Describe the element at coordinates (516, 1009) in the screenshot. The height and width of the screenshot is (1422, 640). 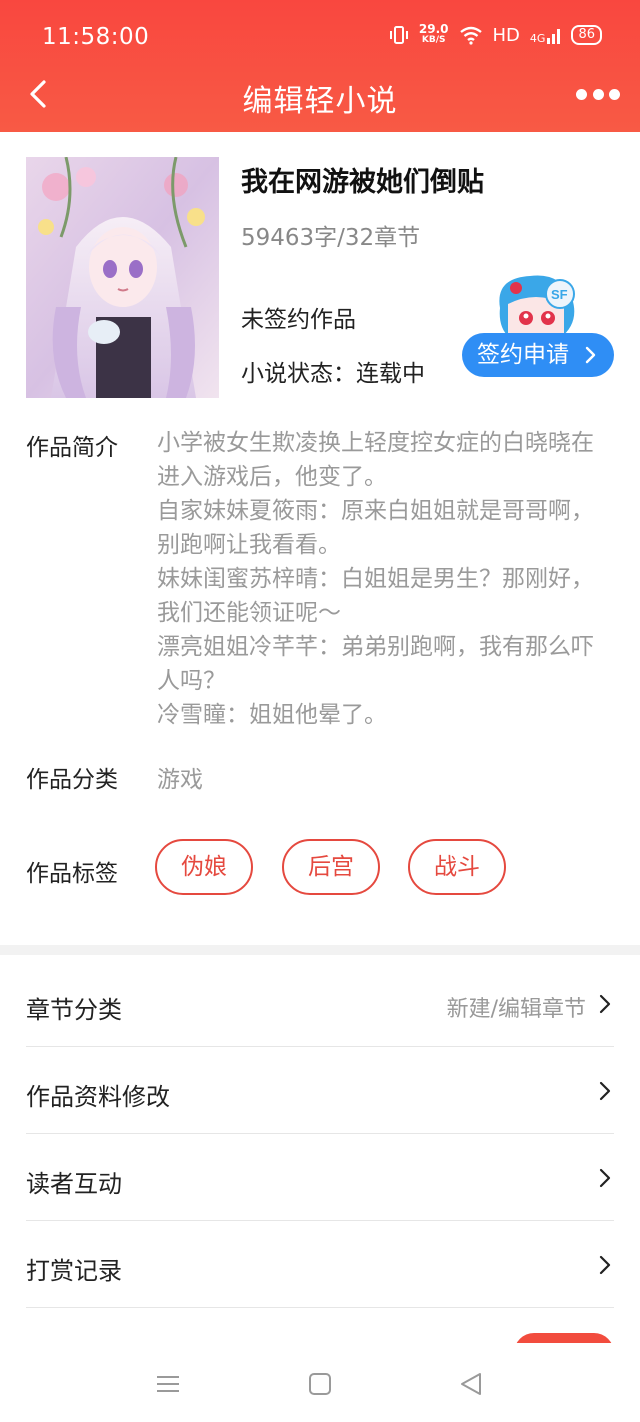
I see `menu-row-value: 新建/编辑章节` at that location.